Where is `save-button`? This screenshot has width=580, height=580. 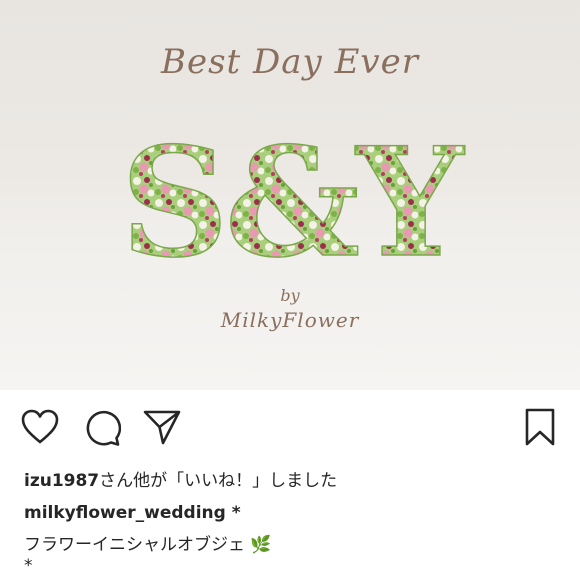
save-button is located at coordinates (540, 427).